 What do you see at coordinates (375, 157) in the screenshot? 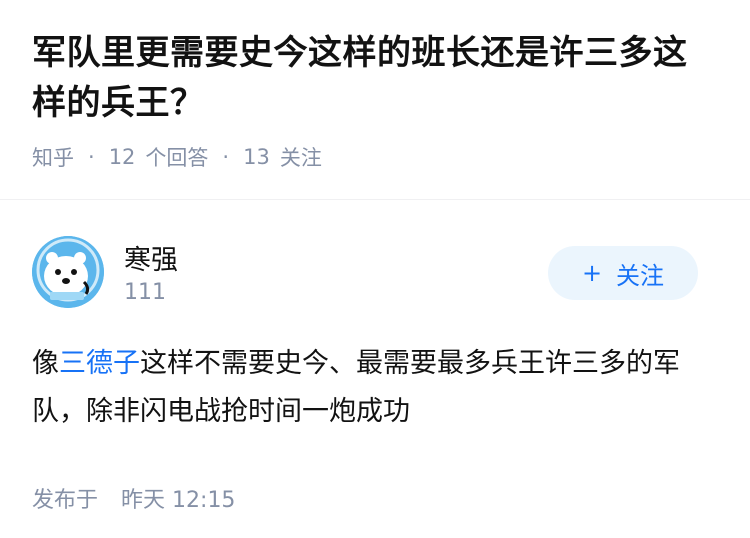
I see `question-meta: 知乎 · 12 个回答 · 13 关注` at bounding box center [375, 157].